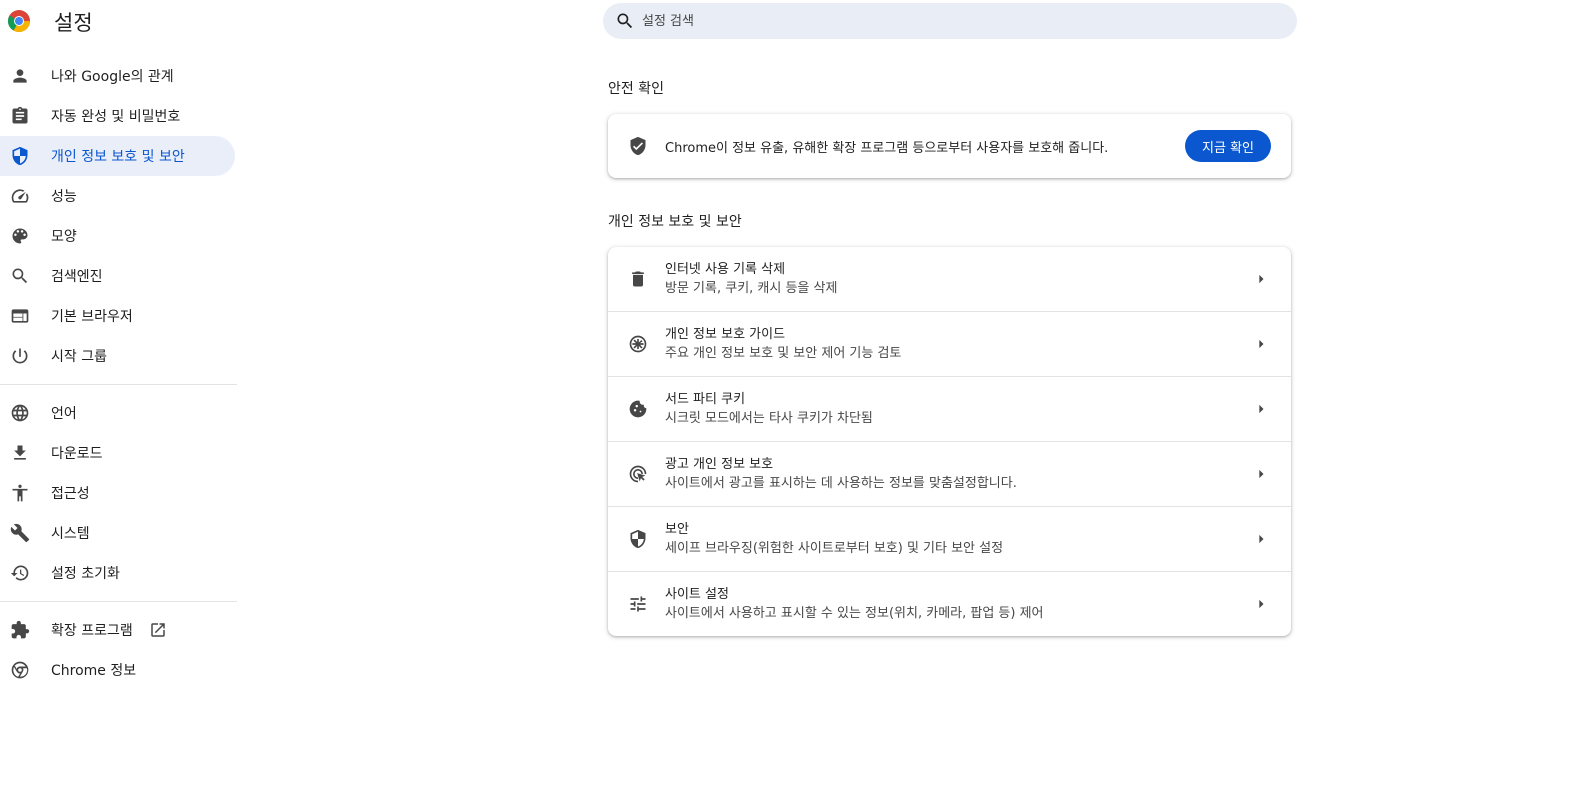  Describe the element at coordinates (697, 594) in the screenshot. I see `row-title: 사이트 설정` at that location.